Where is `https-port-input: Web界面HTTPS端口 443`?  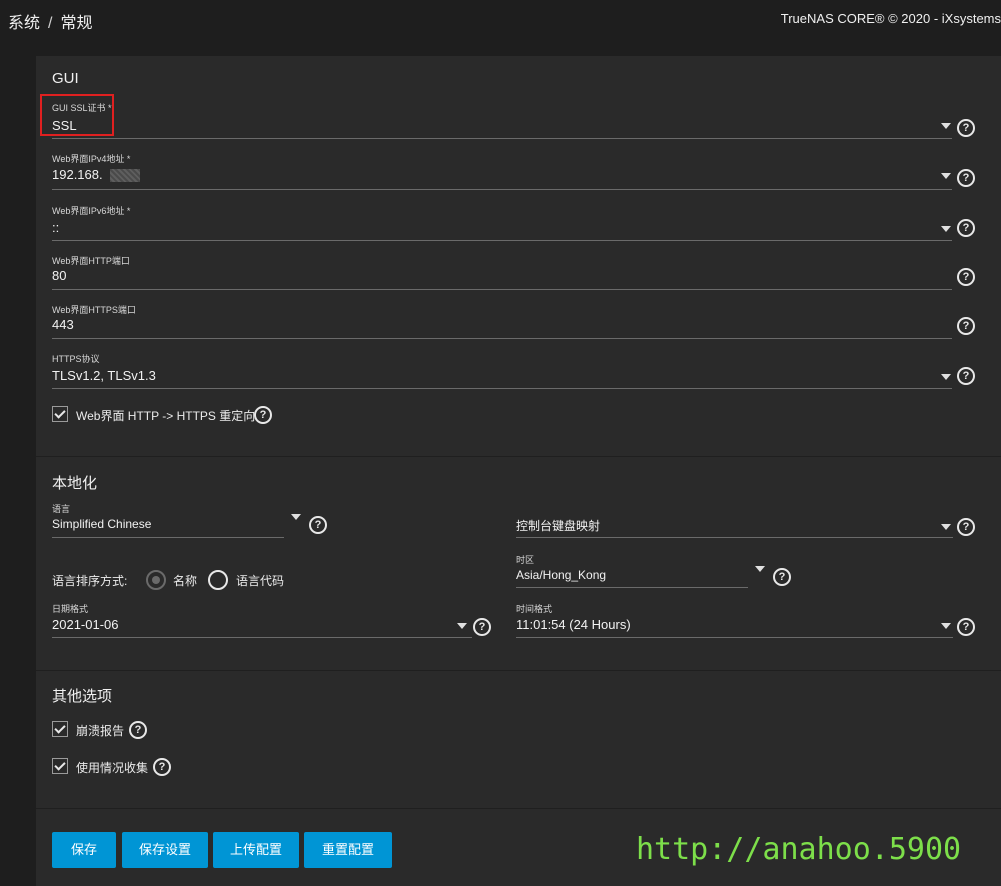
https-port-input: Web界面HTTPS端口 443 is located at coordinates (502, 322).